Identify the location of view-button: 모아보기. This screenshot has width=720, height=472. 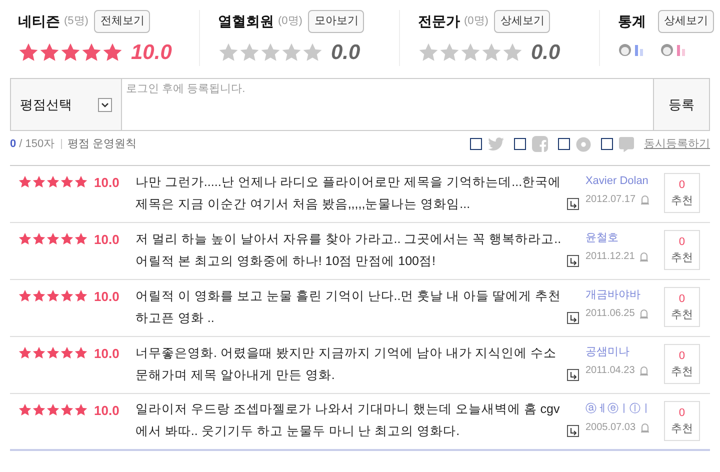
(336, 21).